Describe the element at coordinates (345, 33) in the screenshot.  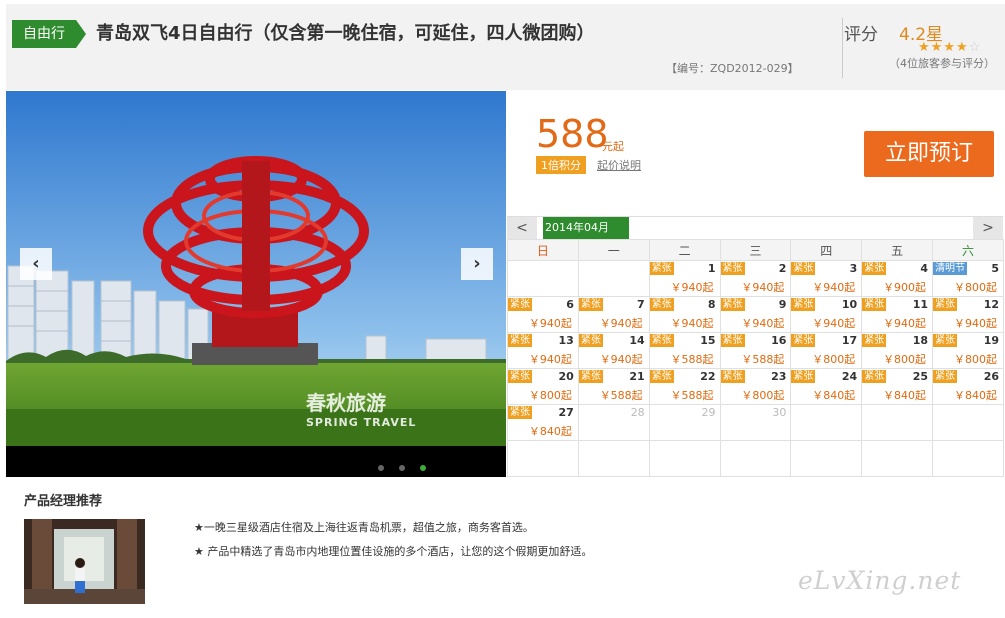
I see `product-title: 青岛双飞4日自由行（仅含第一晚住宿，可延住，四人微团购）` at that location.